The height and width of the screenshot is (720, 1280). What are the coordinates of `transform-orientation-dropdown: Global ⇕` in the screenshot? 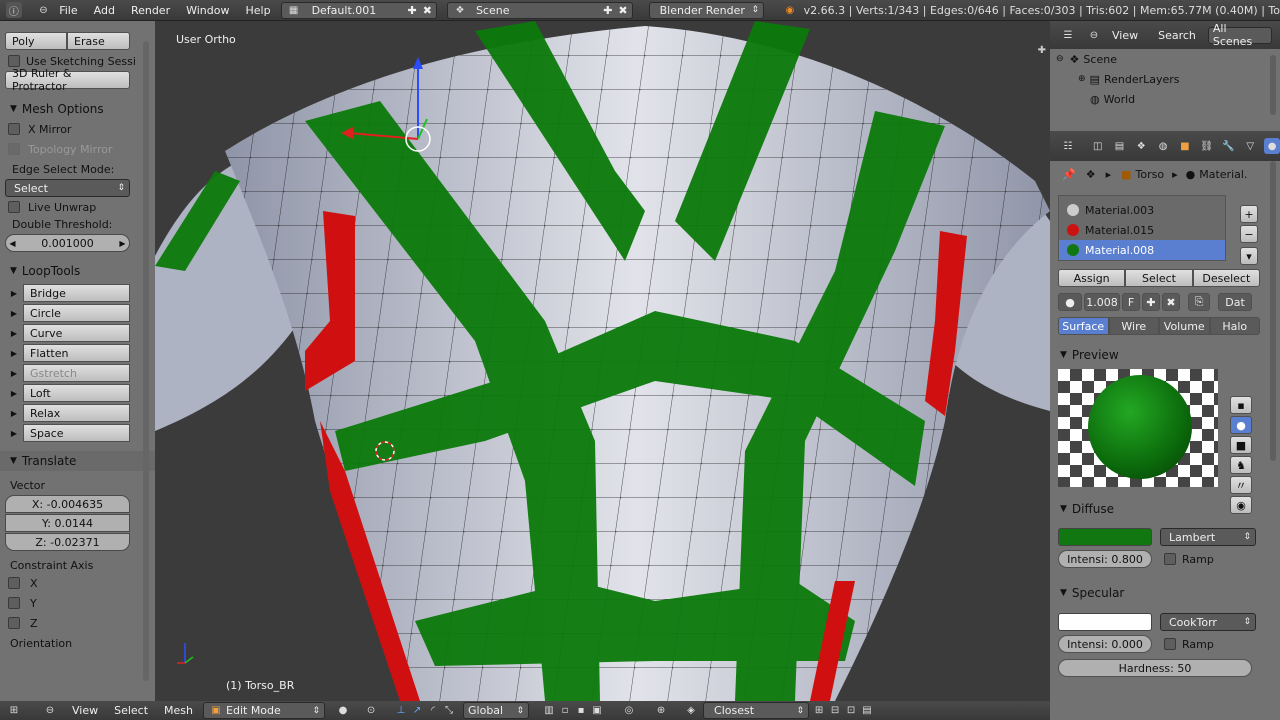 It's located at (496, 710).